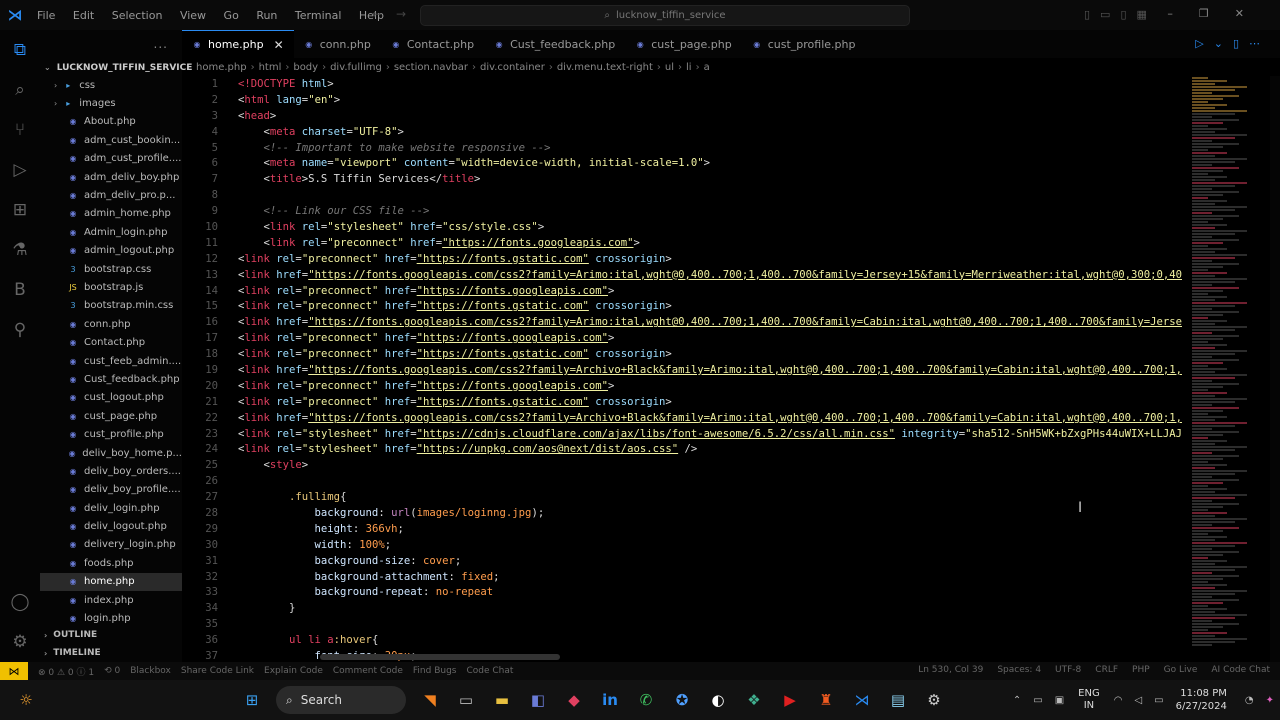 This screenshot has height=720, width=1280. Describe the element at coordinates (111, 581) in the screenshot. I see `sidebar-file: ◉ home.php` at that location.